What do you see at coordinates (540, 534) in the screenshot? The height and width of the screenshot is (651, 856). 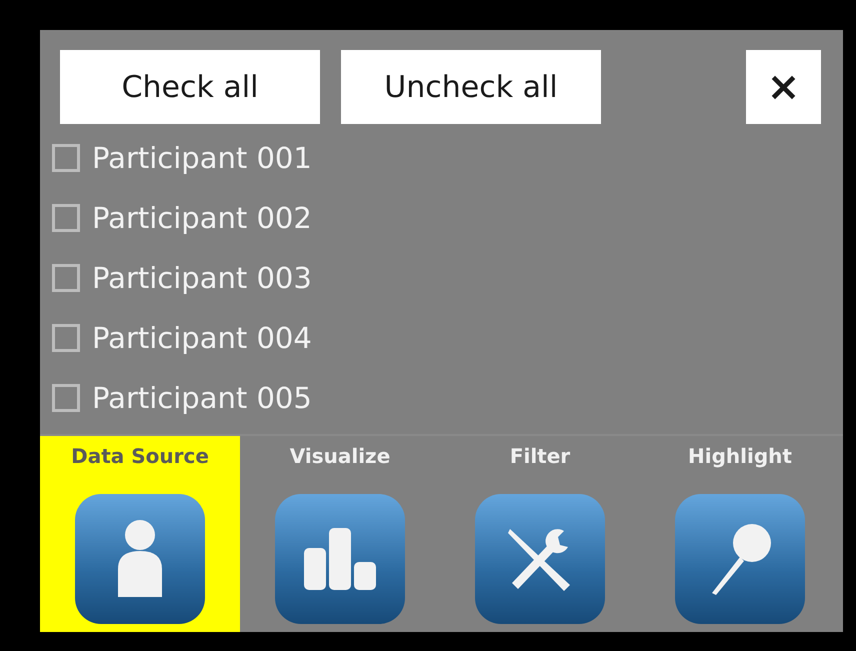 I see `tab: Filter` at bounding box center [540, 534].